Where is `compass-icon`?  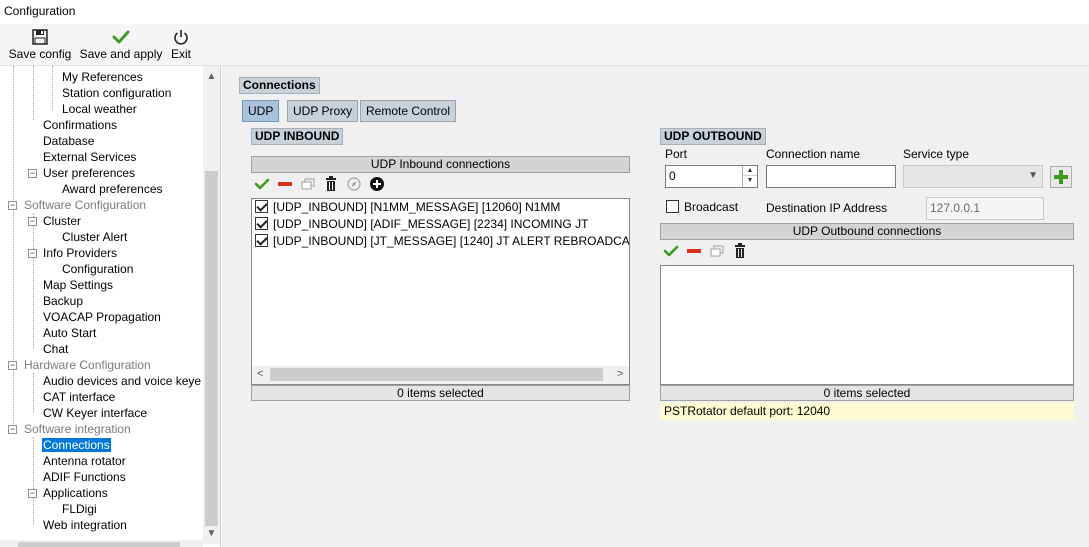 compass-icon is located at coordinates (354, 184).